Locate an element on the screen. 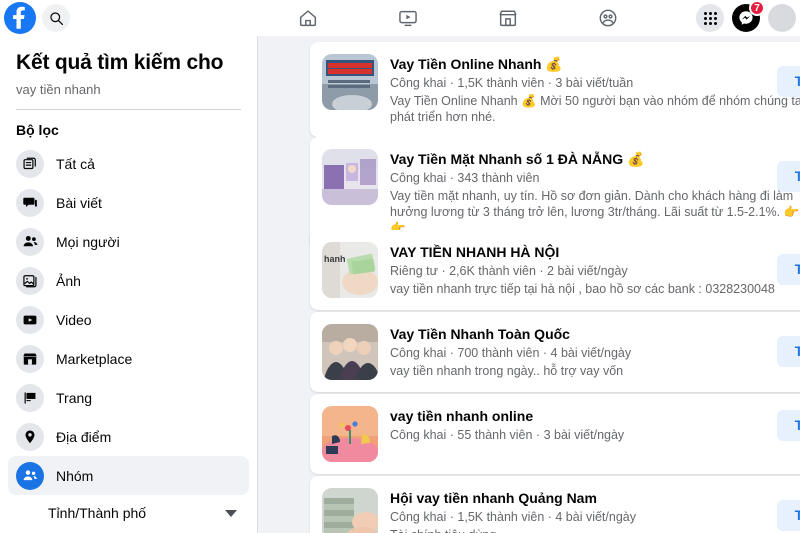  filters-heading: Bộ lọc is located at coordinates (37, 130).